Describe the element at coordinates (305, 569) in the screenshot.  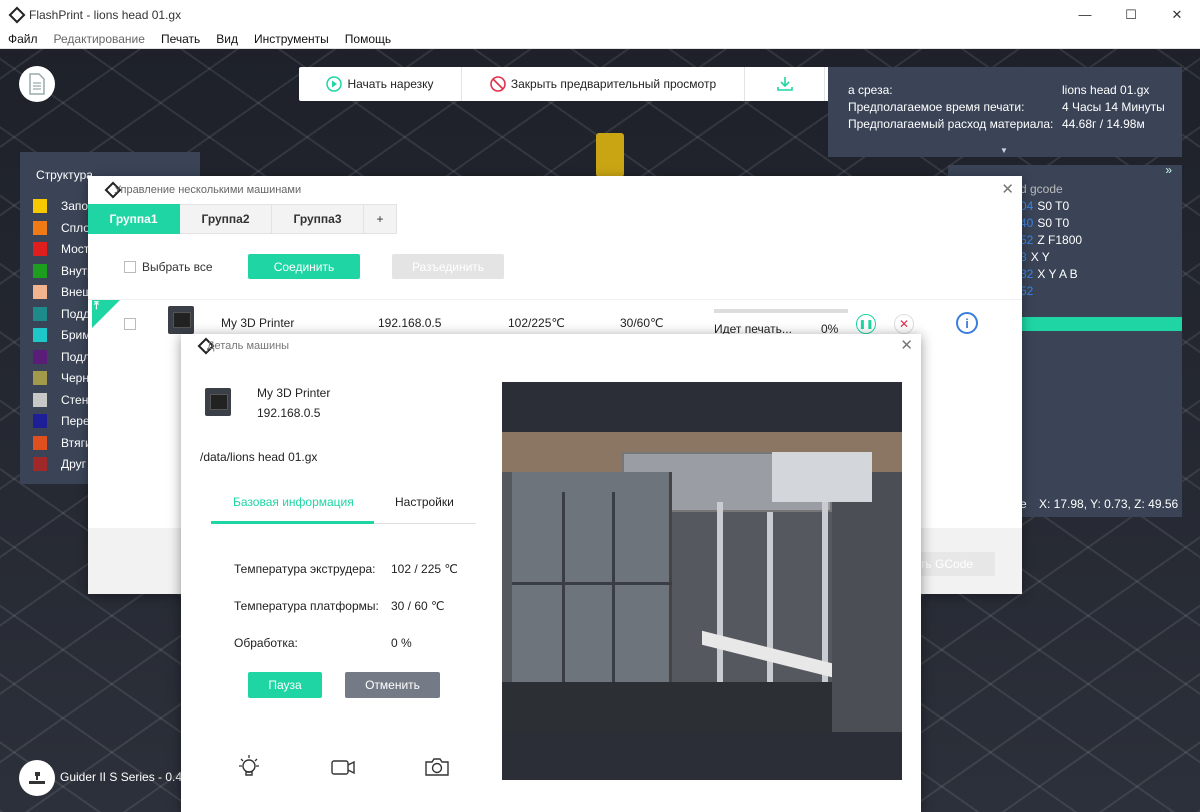
I see `extruder-temp-label: Температура экструдера:` at that location.